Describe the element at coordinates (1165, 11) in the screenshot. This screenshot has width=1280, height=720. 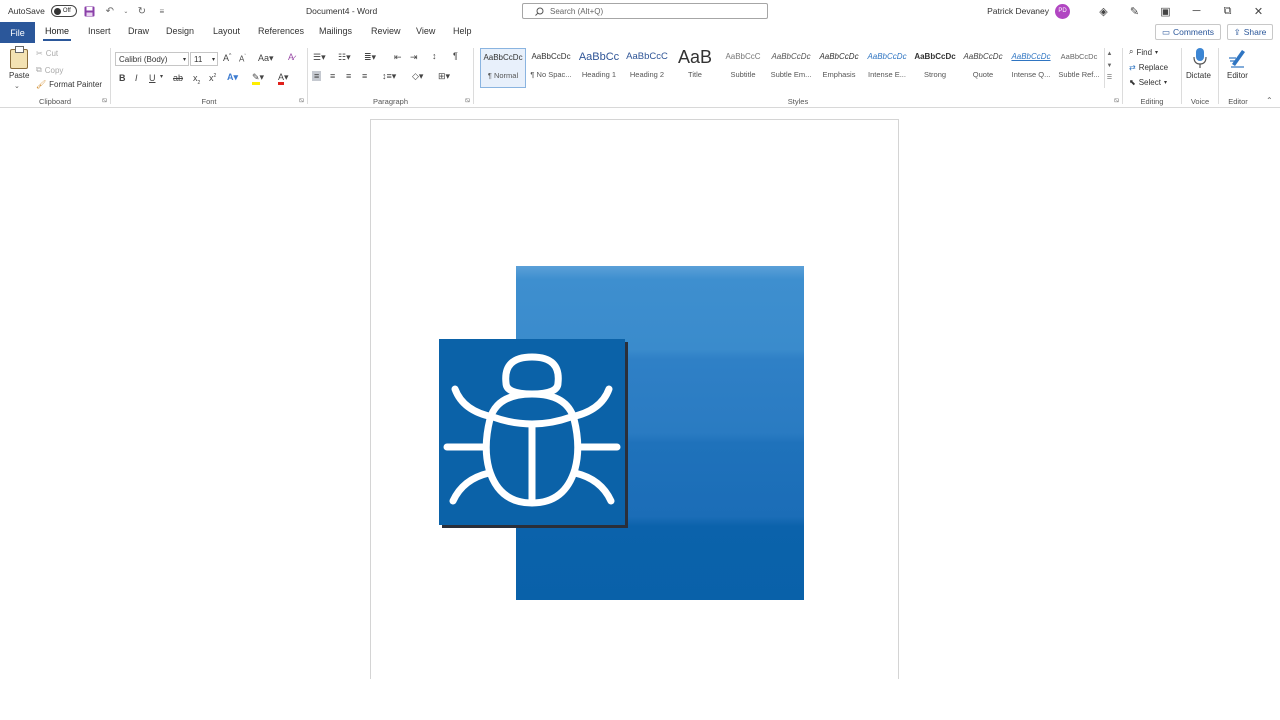
I see `ribbon-display-options-icon: ▣` at that location.